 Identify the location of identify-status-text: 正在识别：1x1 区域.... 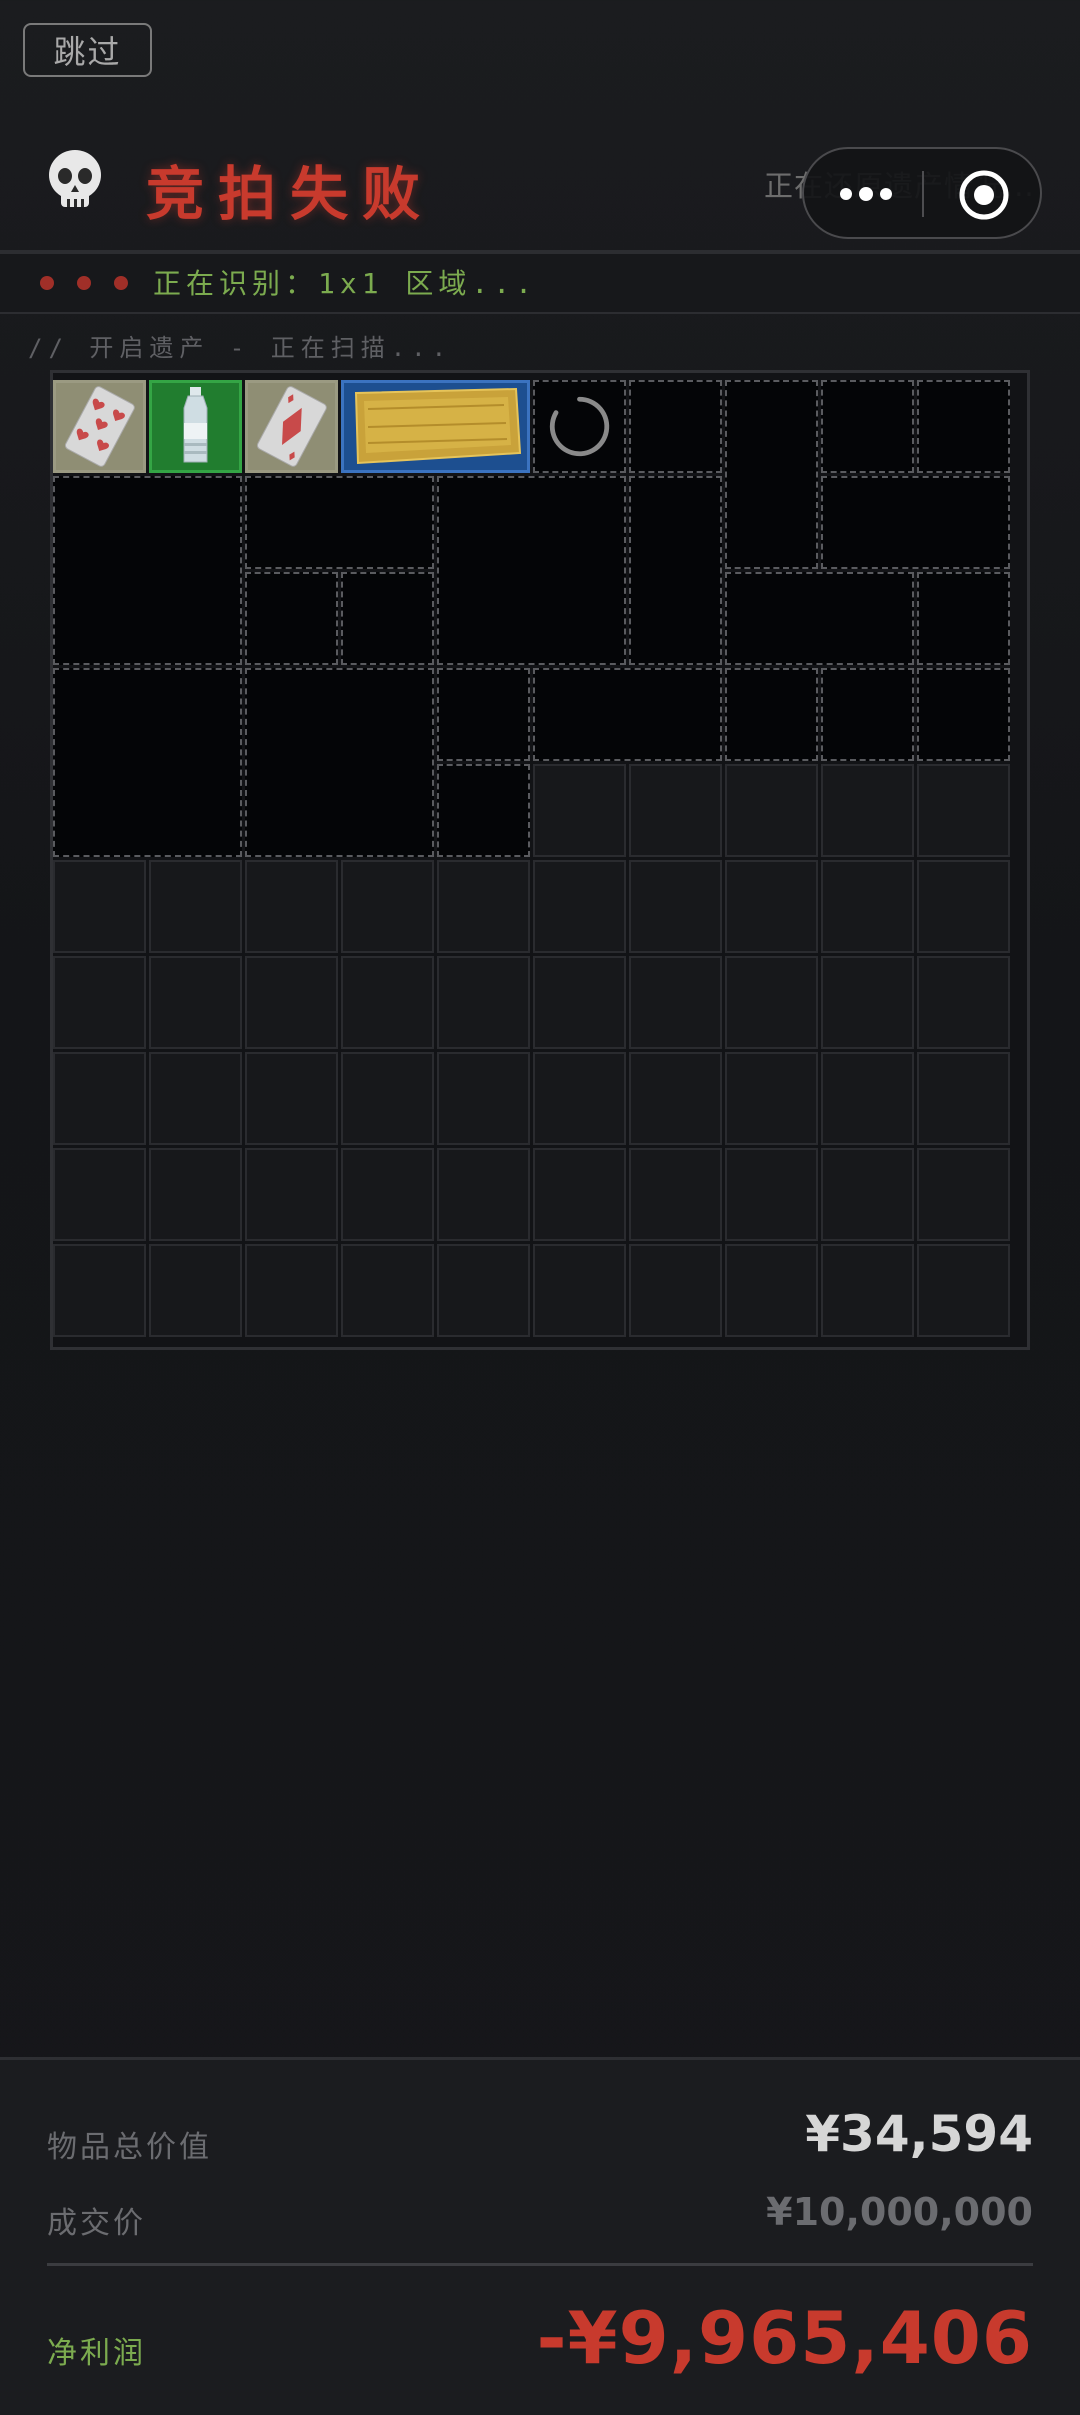
(345, 283).